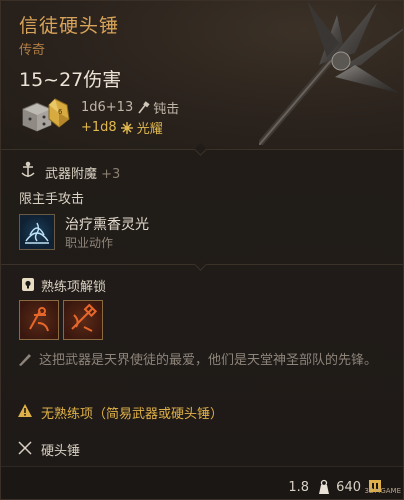 The height and width of the screenshot is (500, 404). What do you see at coordinates (149, 129) in the screenshot?
I see `extra-damage-type: 光耀` at bounding box center [149, 129].